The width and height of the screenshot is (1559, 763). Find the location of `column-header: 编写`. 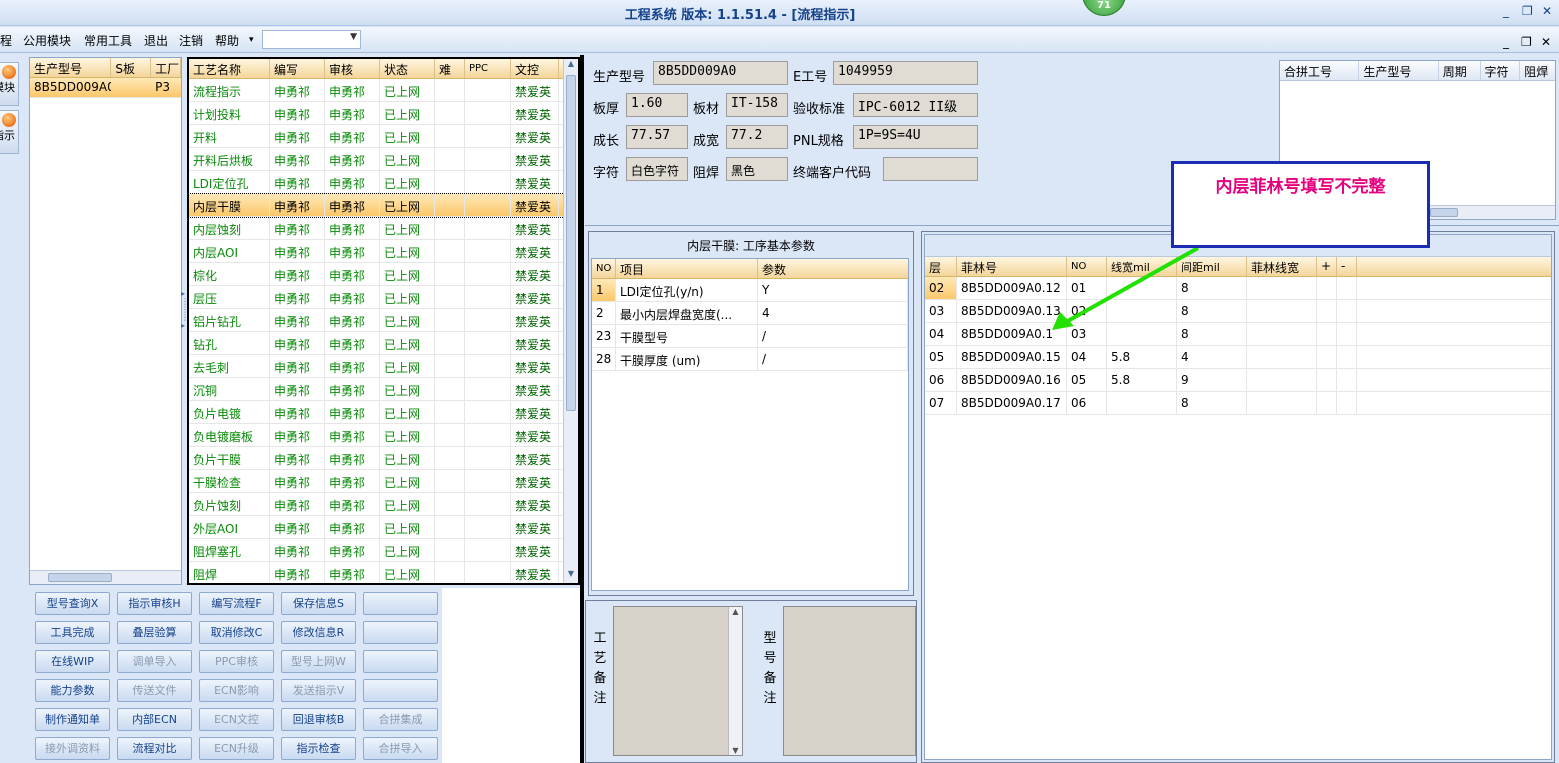

column-header: 编写 is located at coordinates (297, 69).